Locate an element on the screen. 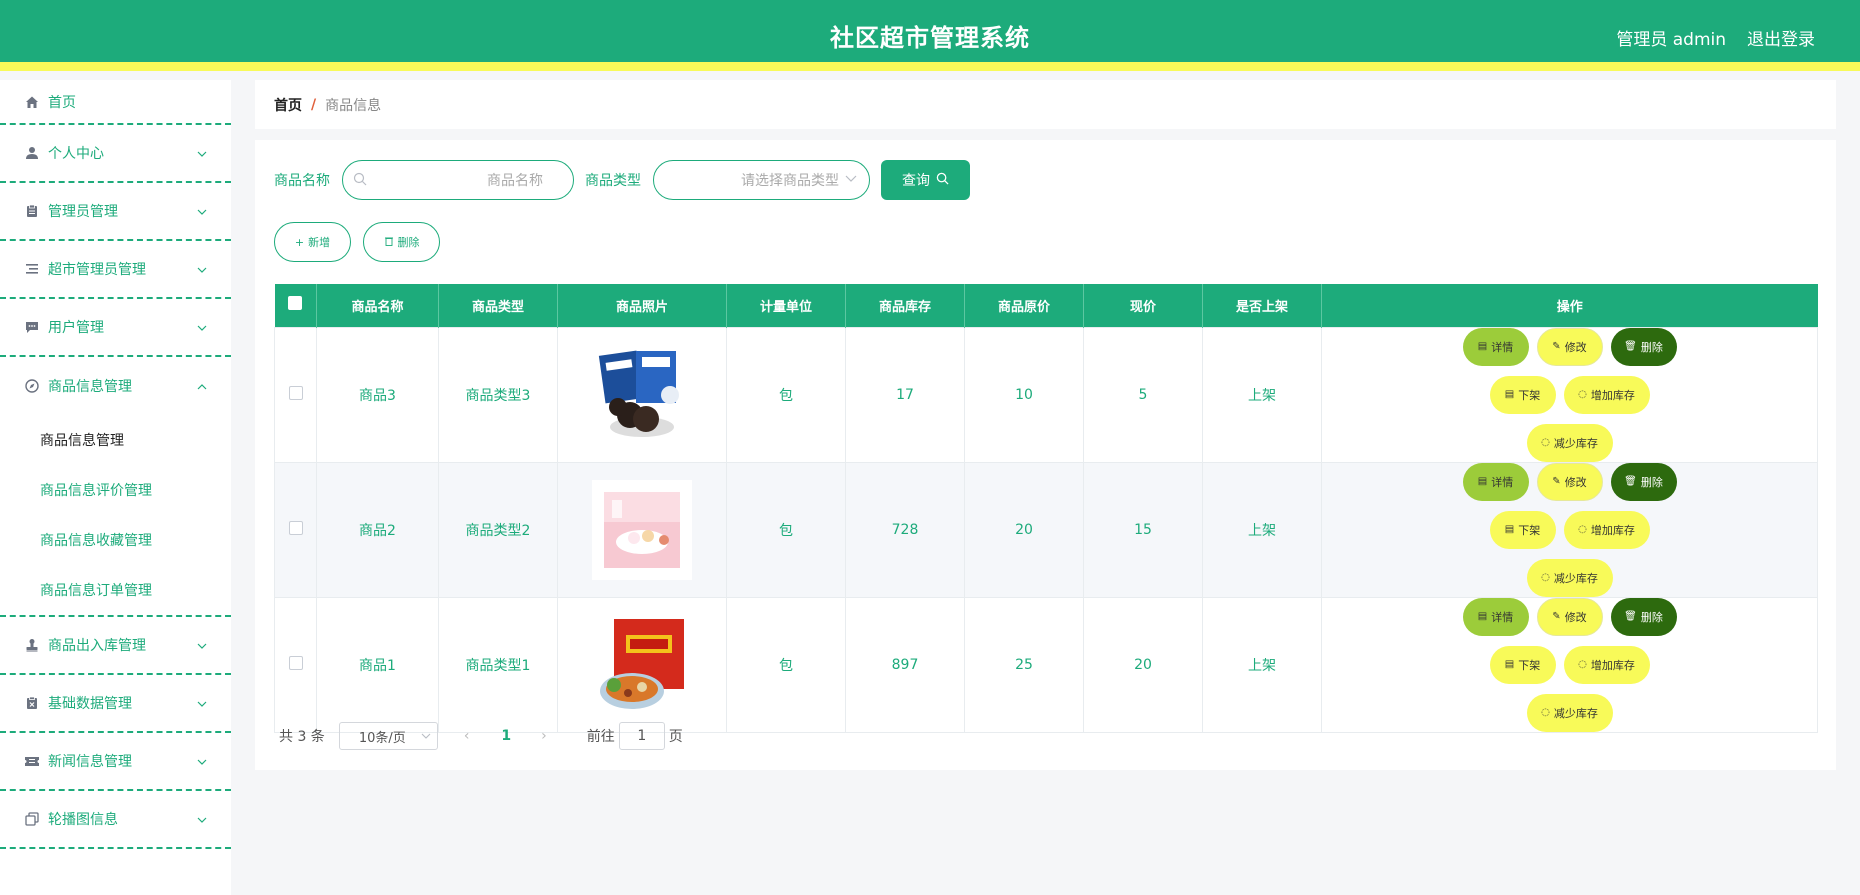 This screenshot has width=1860, height=895. add-label: 新增 is located at coordinates (319, 242).